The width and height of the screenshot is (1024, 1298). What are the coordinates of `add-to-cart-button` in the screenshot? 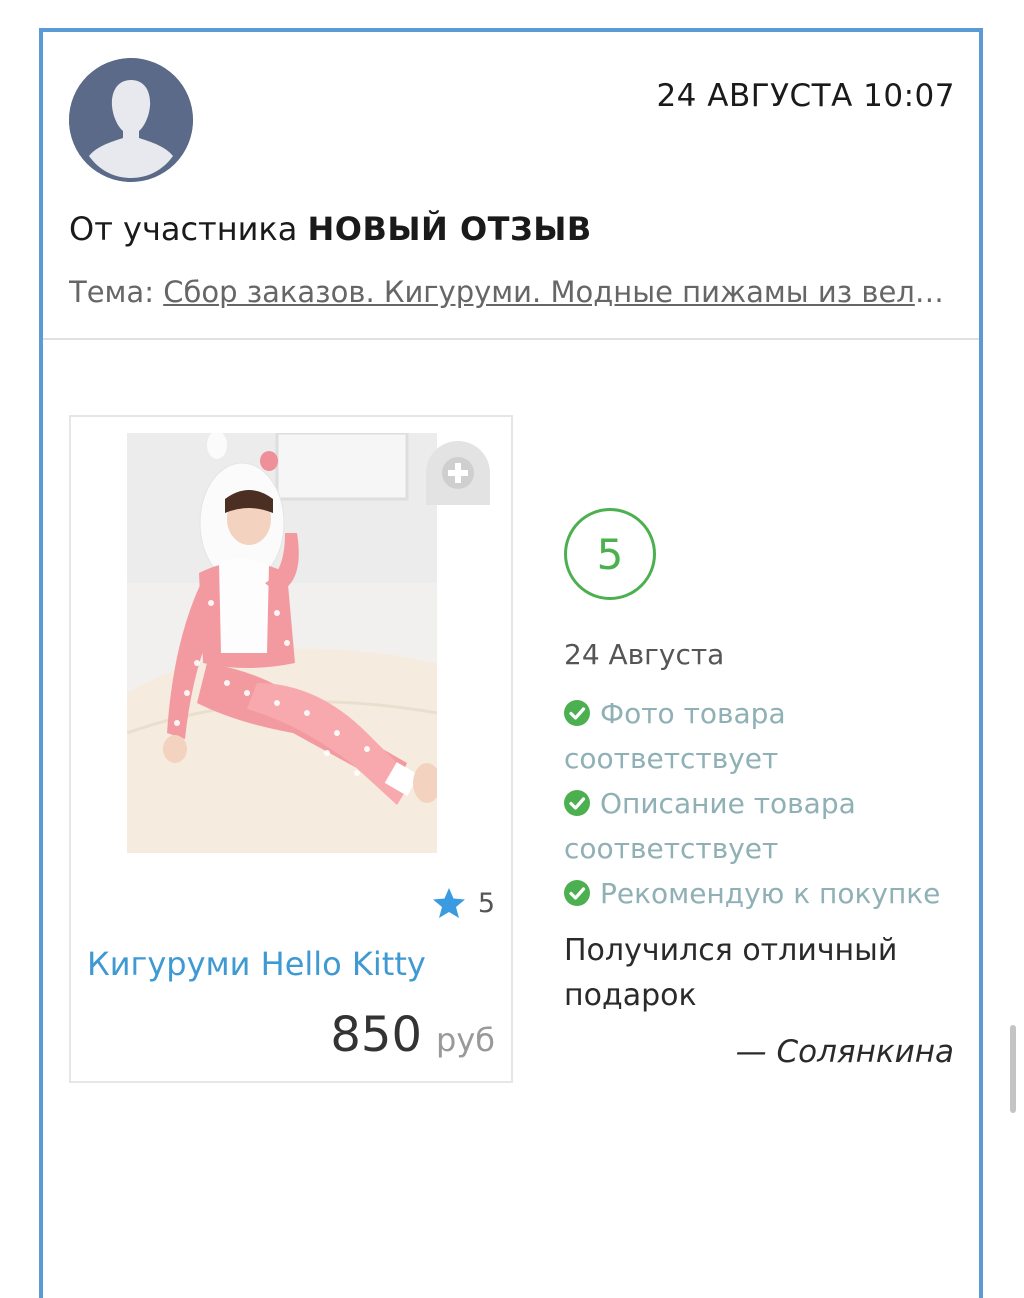 It's located at (458, 473).